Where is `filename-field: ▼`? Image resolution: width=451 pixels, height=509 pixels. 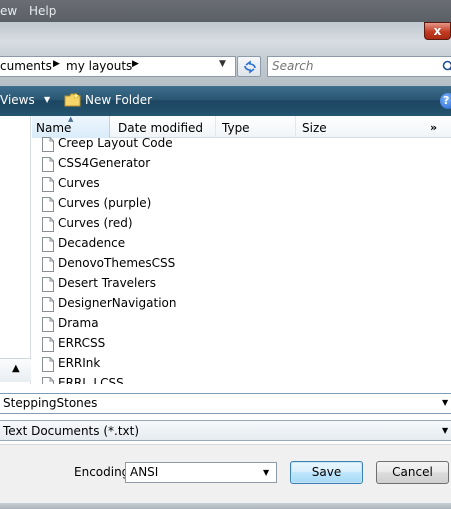 filename-field: ▼ is located at coordinates (225, 403).